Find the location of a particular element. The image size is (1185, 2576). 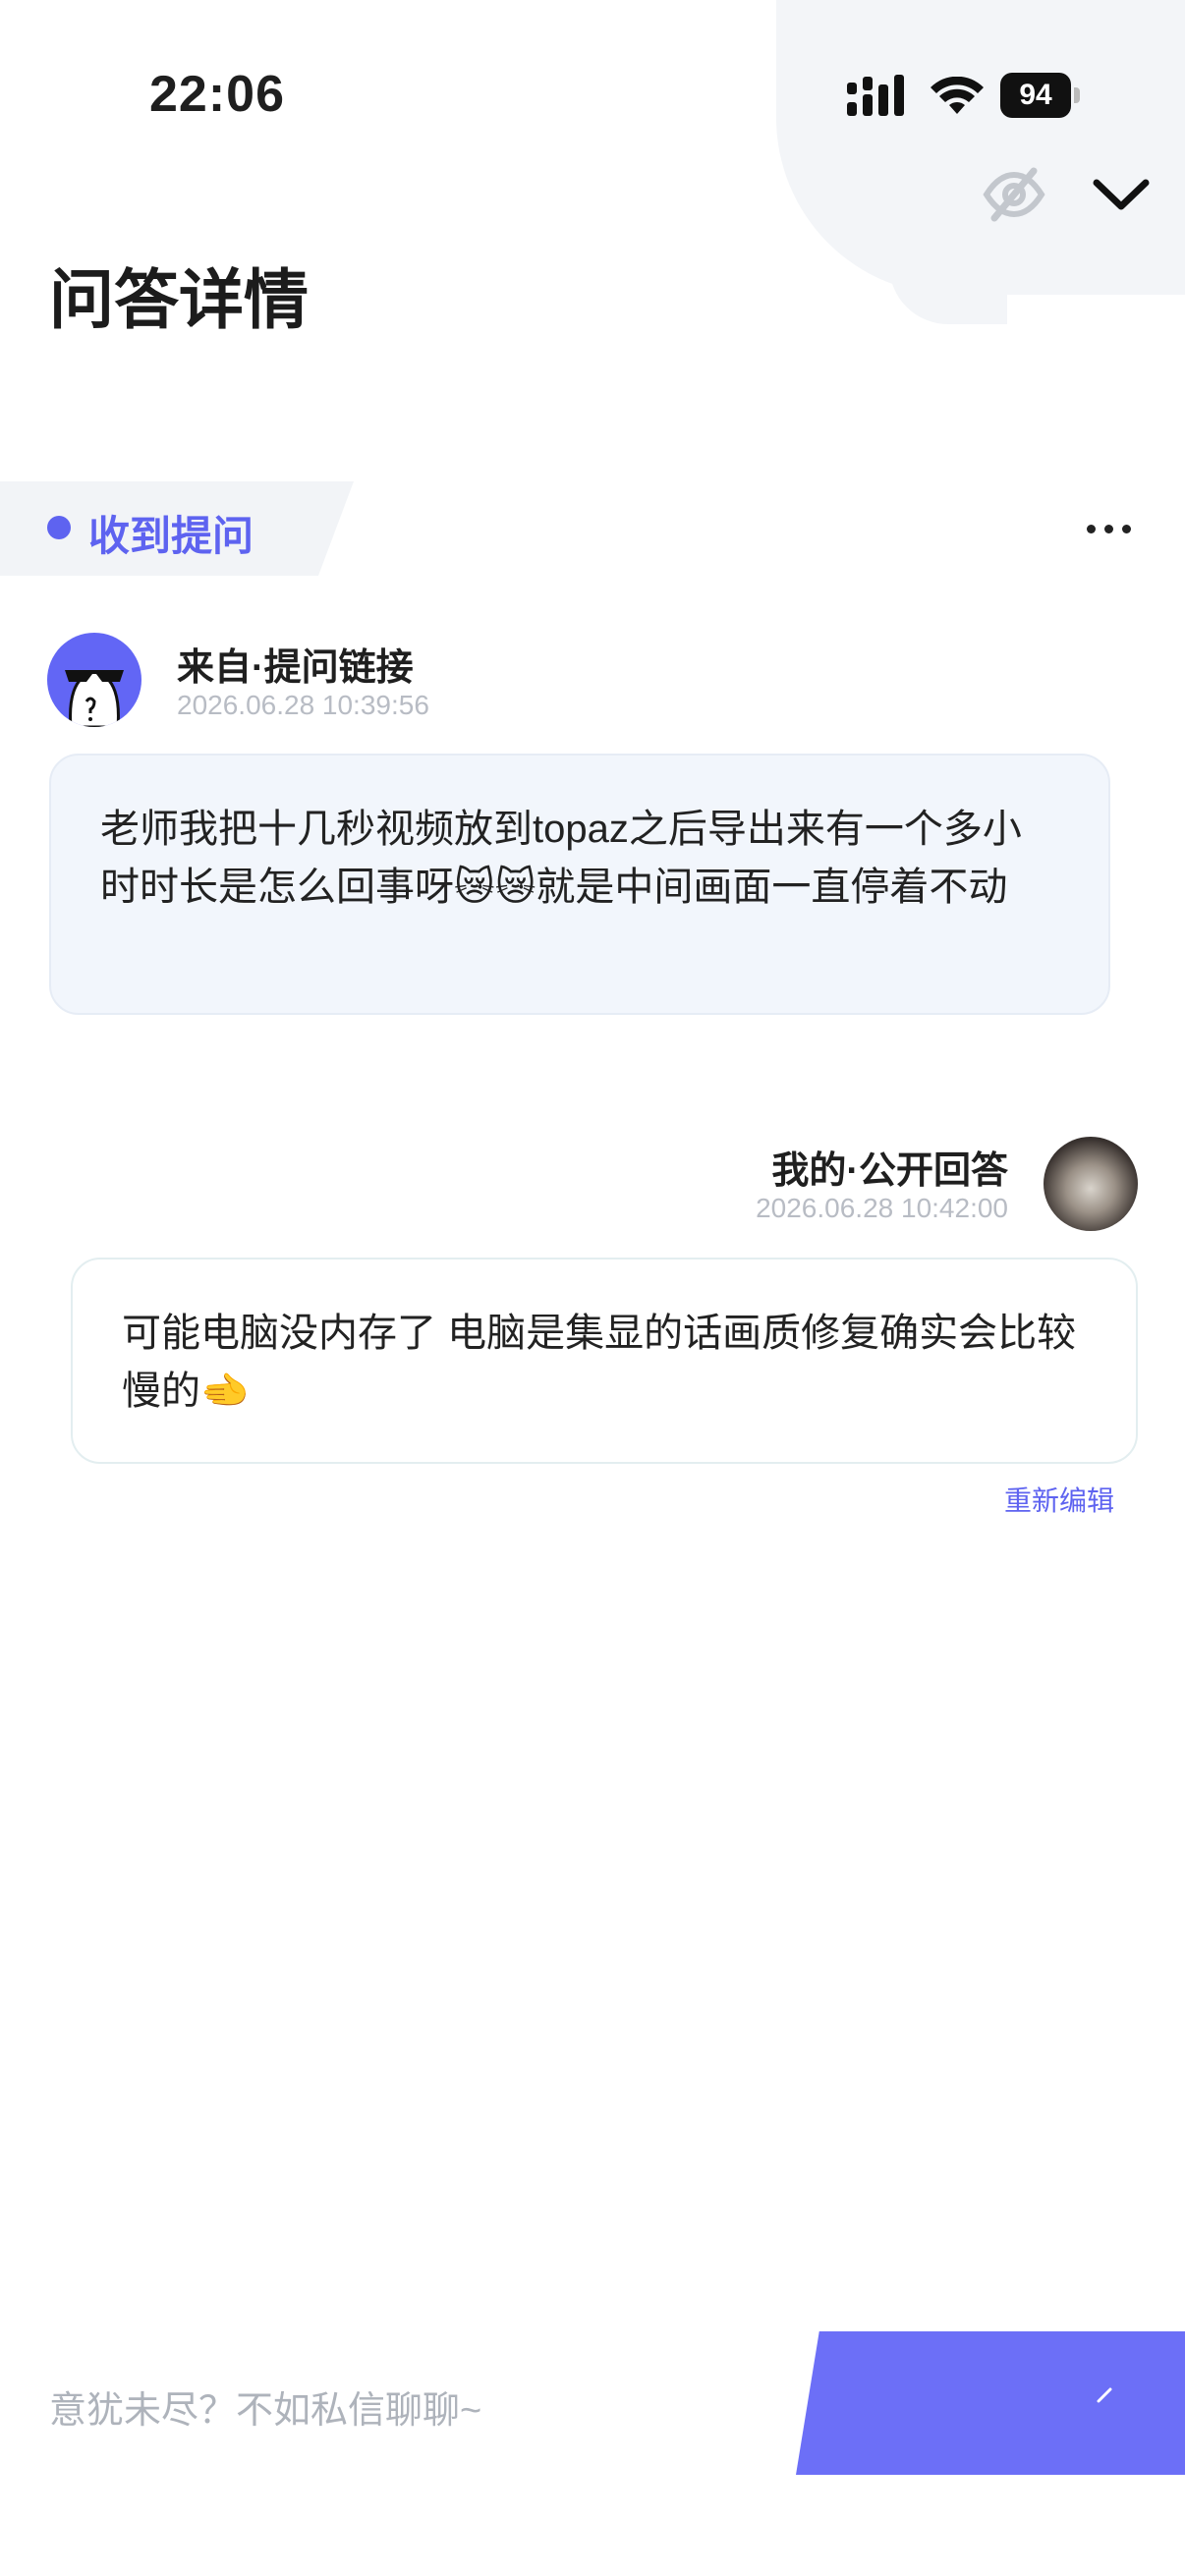

status-icons: 94 is located at coordinates (965, 97).